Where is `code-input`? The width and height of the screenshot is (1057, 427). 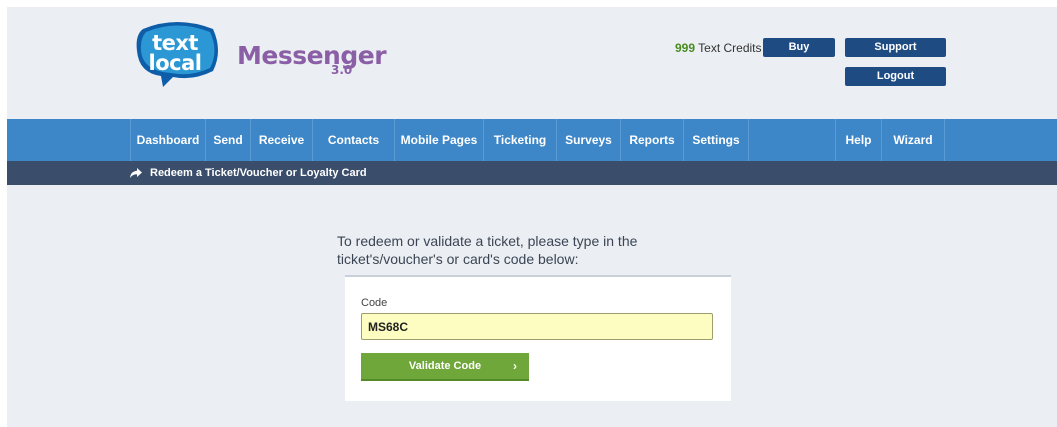 code-input is located at coordinates (537, 326).